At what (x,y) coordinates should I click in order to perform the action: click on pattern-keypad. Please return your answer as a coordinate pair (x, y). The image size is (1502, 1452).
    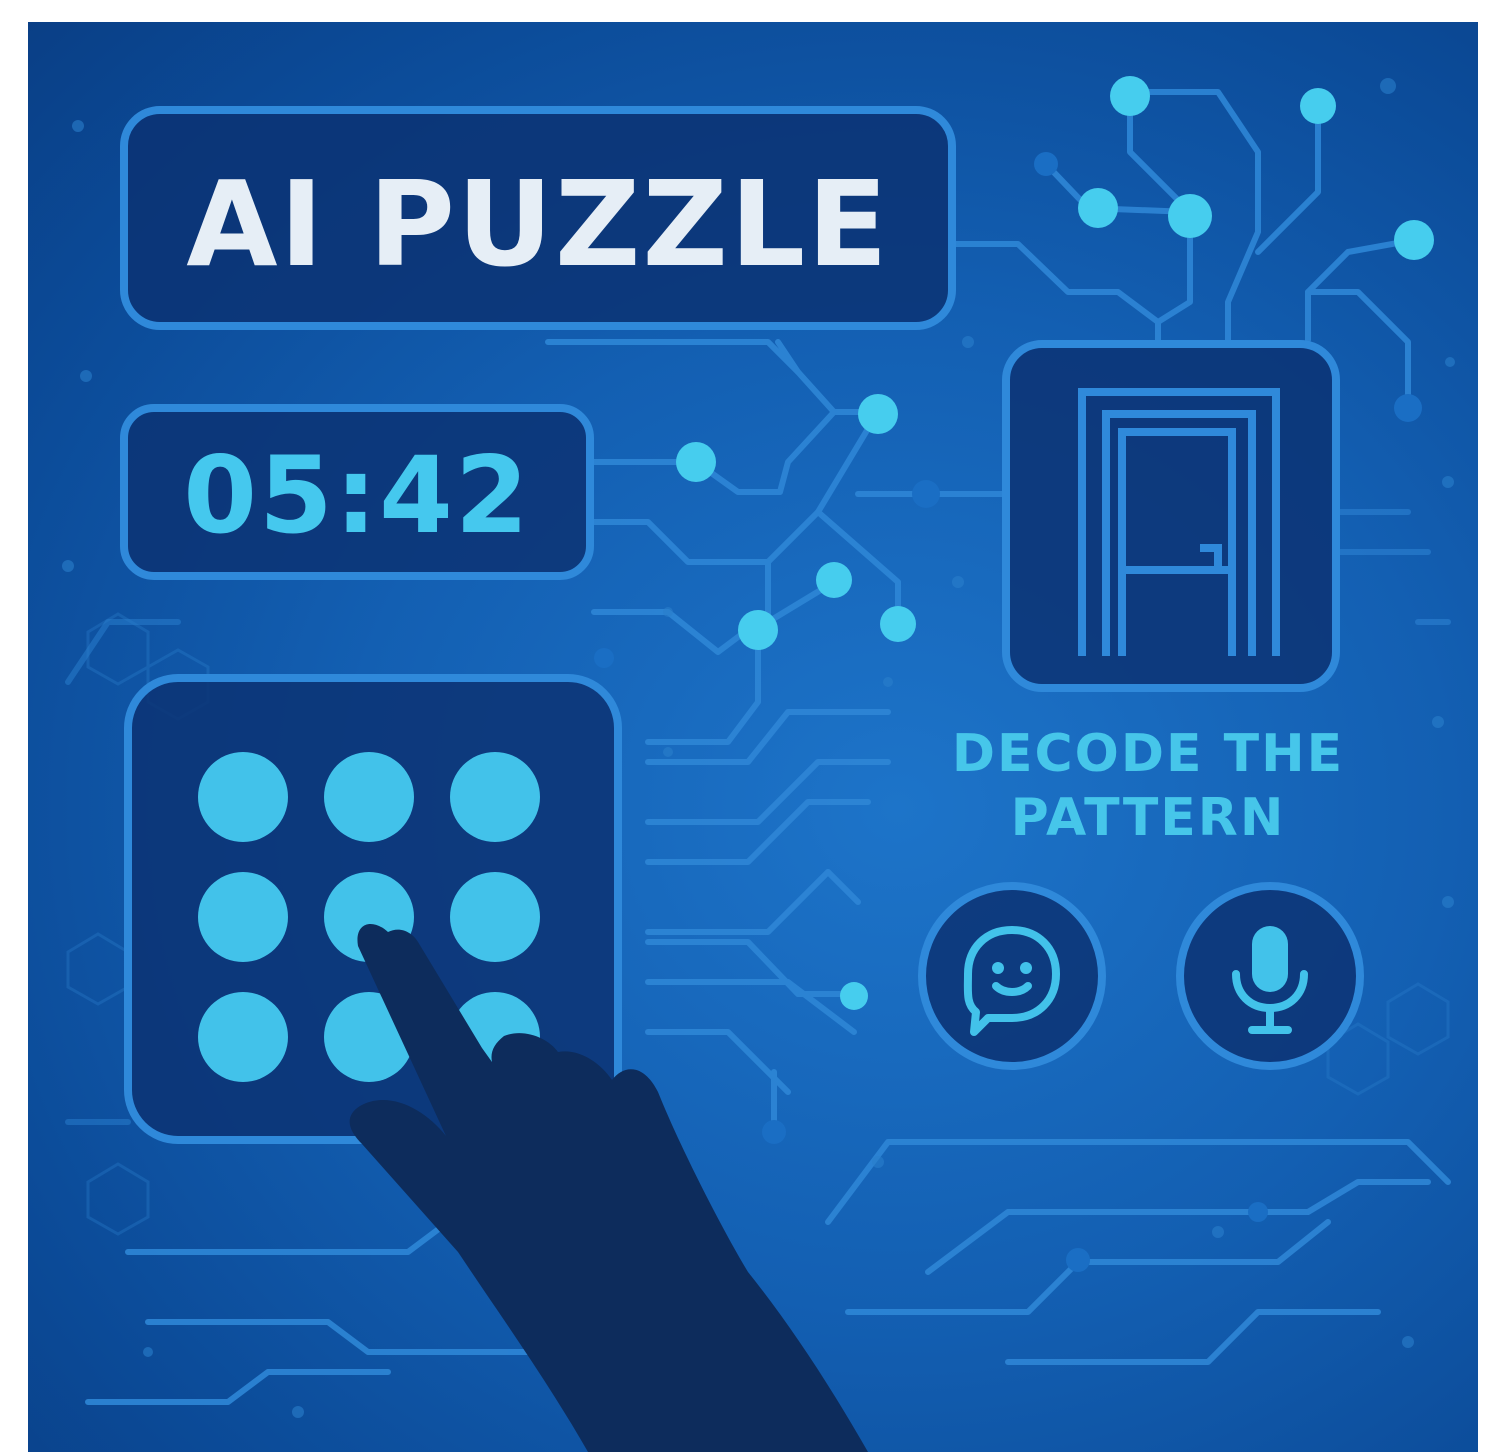
    Looking at the image, I should click on (373, 909).